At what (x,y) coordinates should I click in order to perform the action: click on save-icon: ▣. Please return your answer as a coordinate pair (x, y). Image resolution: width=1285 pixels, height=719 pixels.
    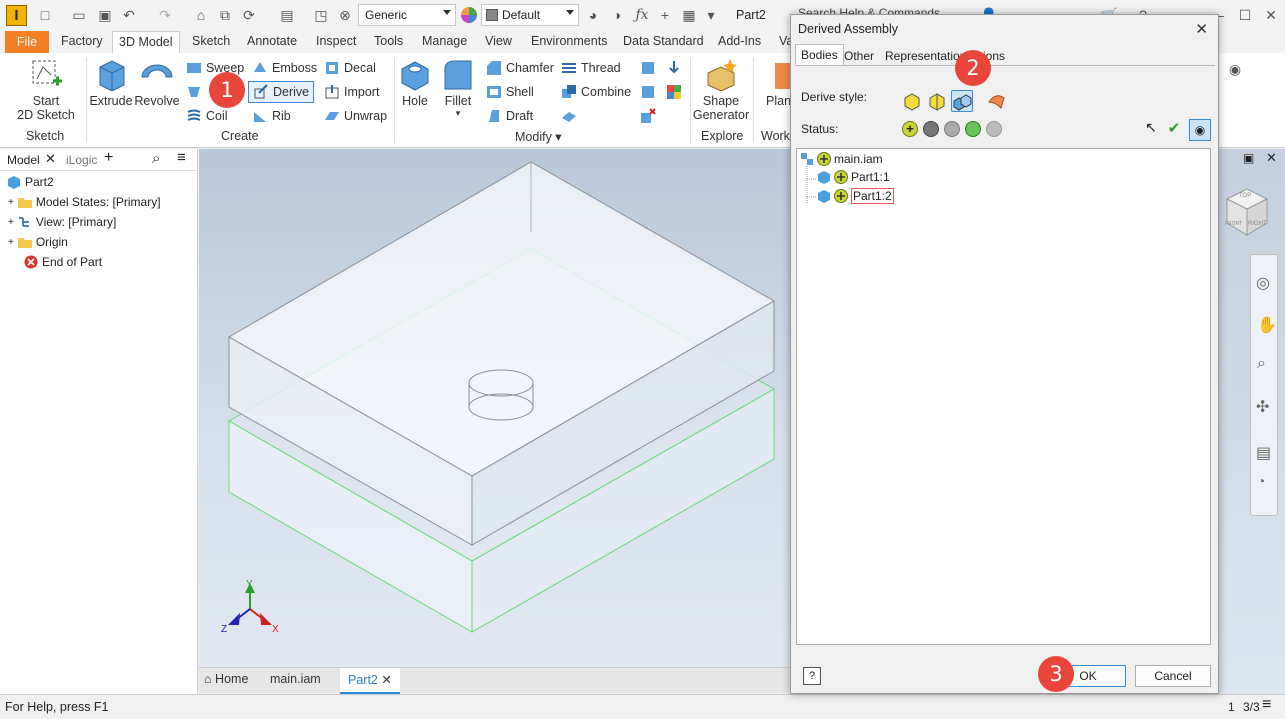
    Looking at the image, I should click on (105, 15).